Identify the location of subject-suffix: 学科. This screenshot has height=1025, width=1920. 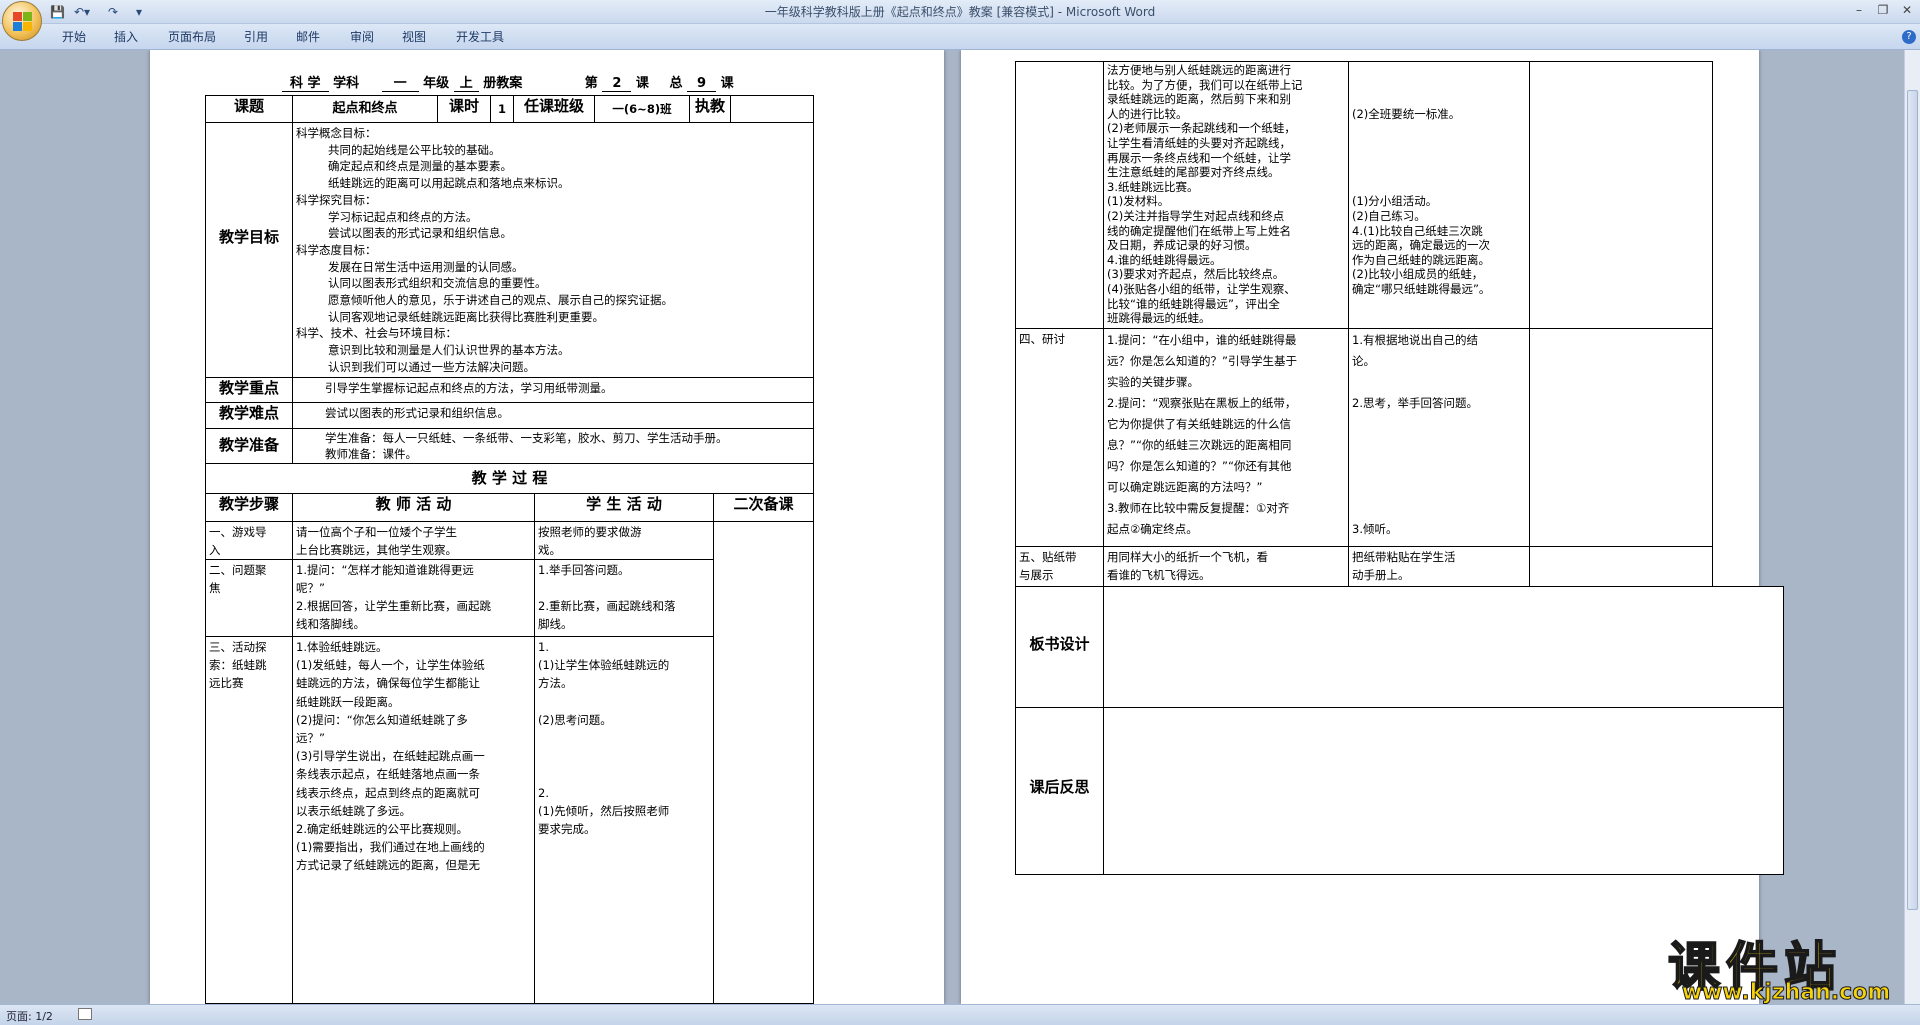
(346, 83).